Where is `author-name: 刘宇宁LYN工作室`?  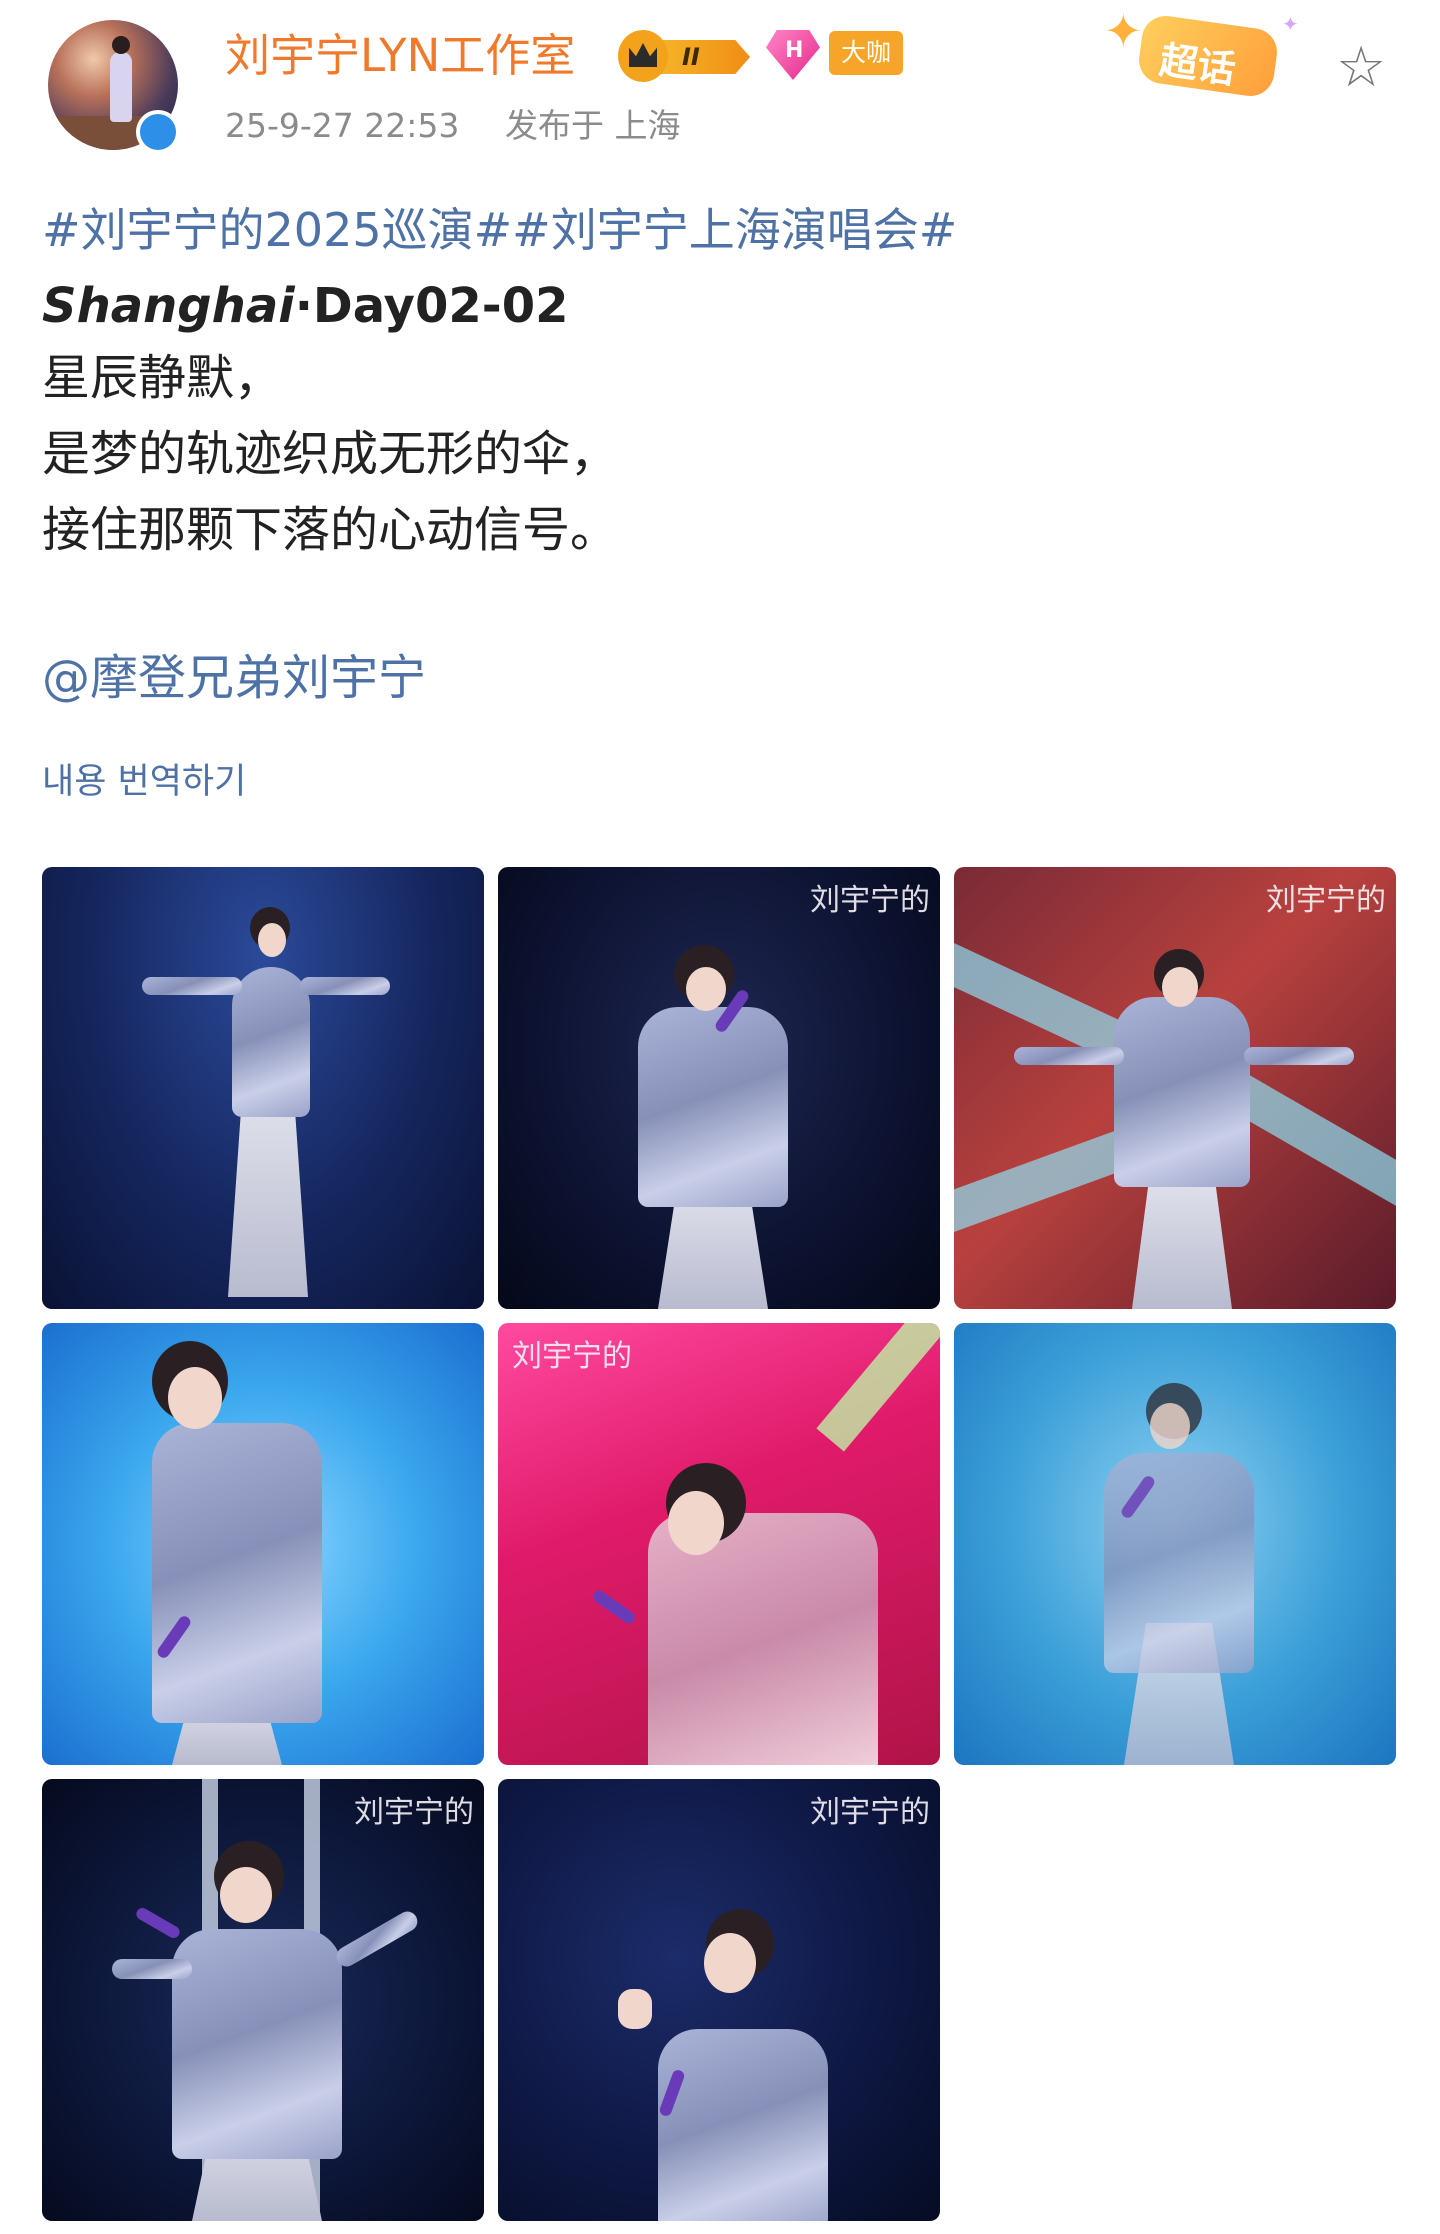 author-name: 刘宇宁LYN工作室 is located at coordinates (400, 56).